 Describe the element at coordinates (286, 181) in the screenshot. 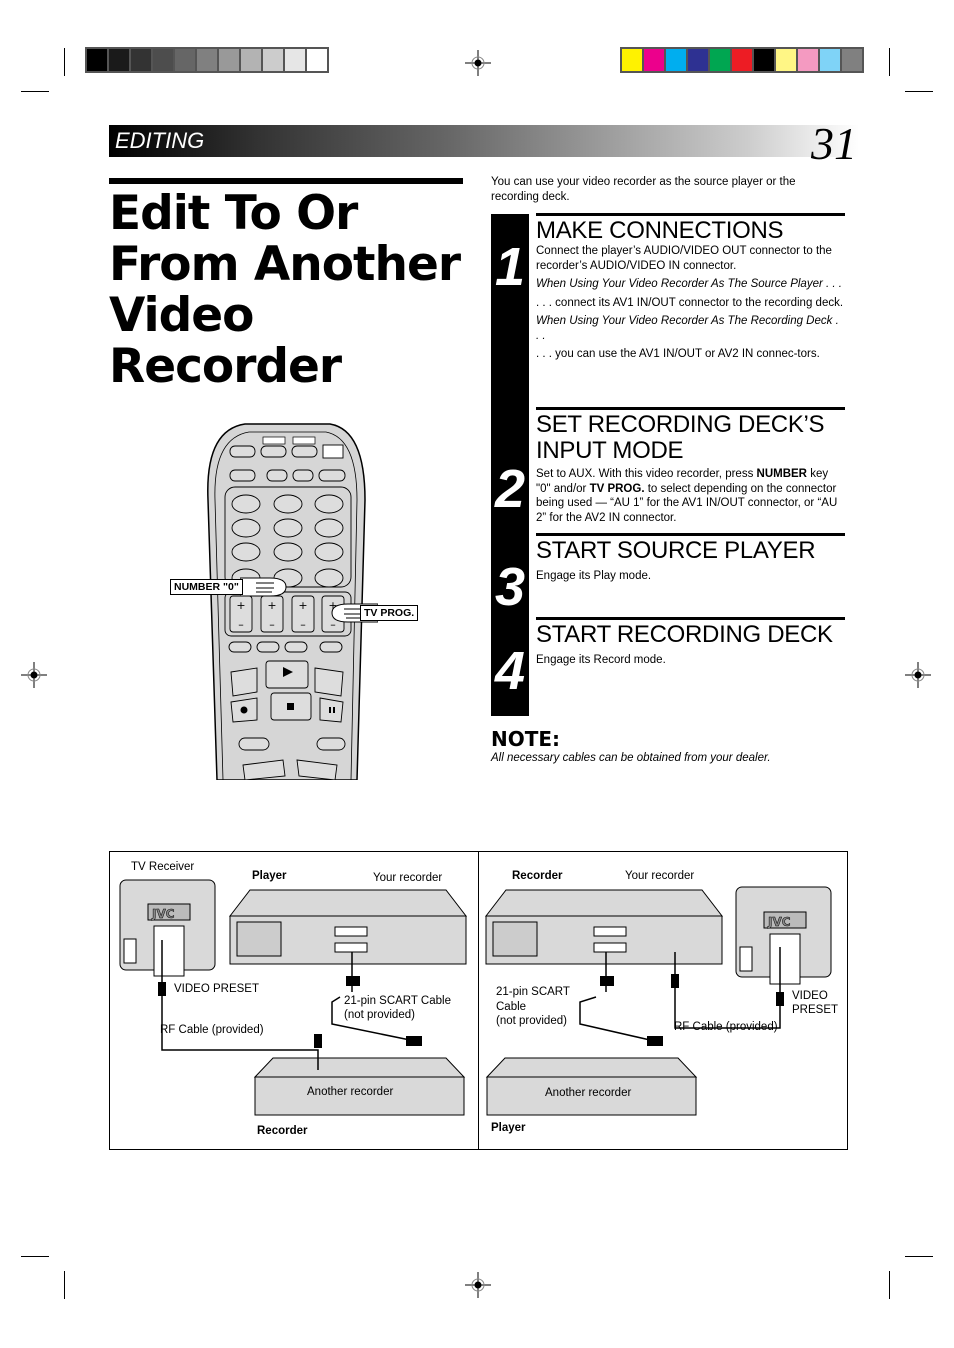

I see `title-rule` at that location.